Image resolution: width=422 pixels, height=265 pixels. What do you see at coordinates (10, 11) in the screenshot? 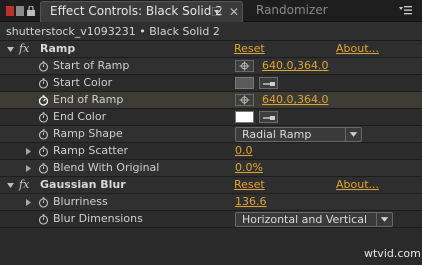
I see `panel-close-icon` at bounding box center [10, 11].